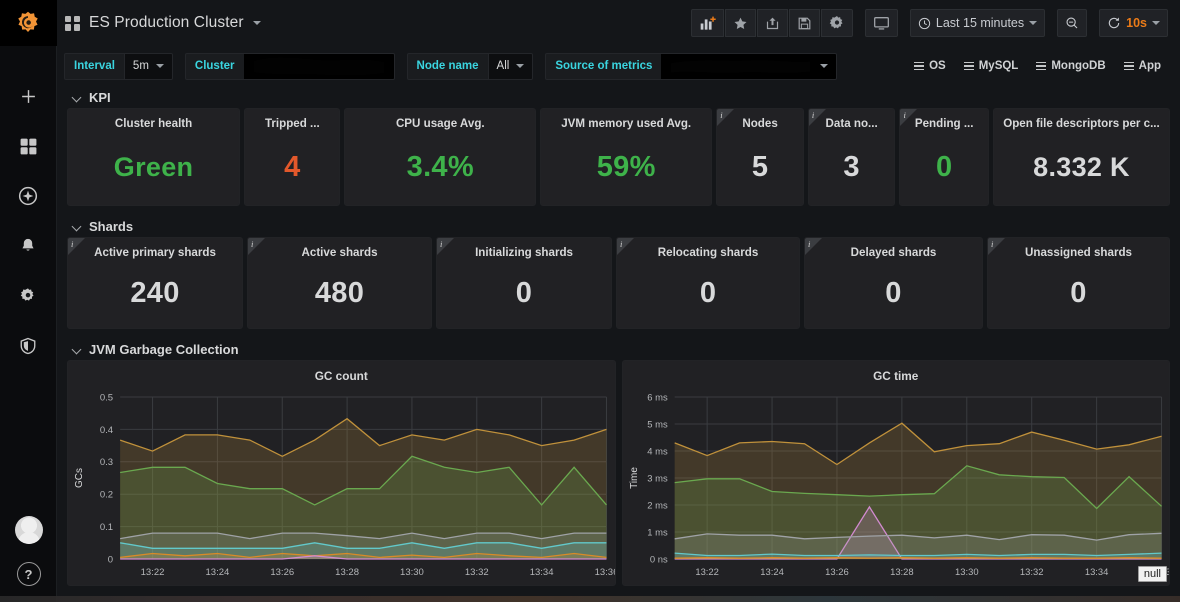 The image size is (1180, 602). I want to click on dashboard-settings-button, so click(836, 23).